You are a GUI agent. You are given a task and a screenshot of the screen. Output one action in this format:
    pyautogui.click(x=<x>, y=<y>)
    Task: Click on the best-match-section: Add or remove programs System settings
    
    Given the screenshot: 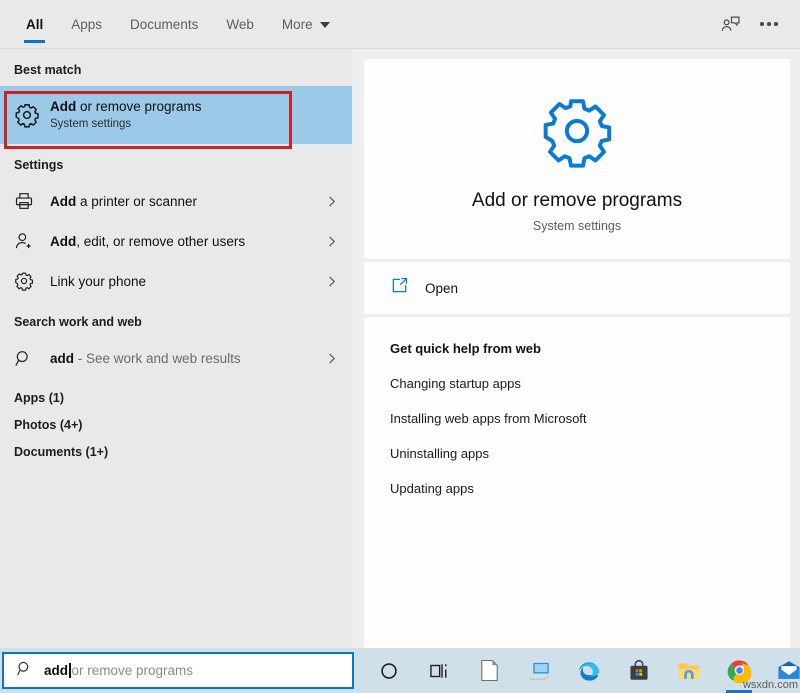 What is the action you would take?
    pyautogui.click(x=176, y=117)
    